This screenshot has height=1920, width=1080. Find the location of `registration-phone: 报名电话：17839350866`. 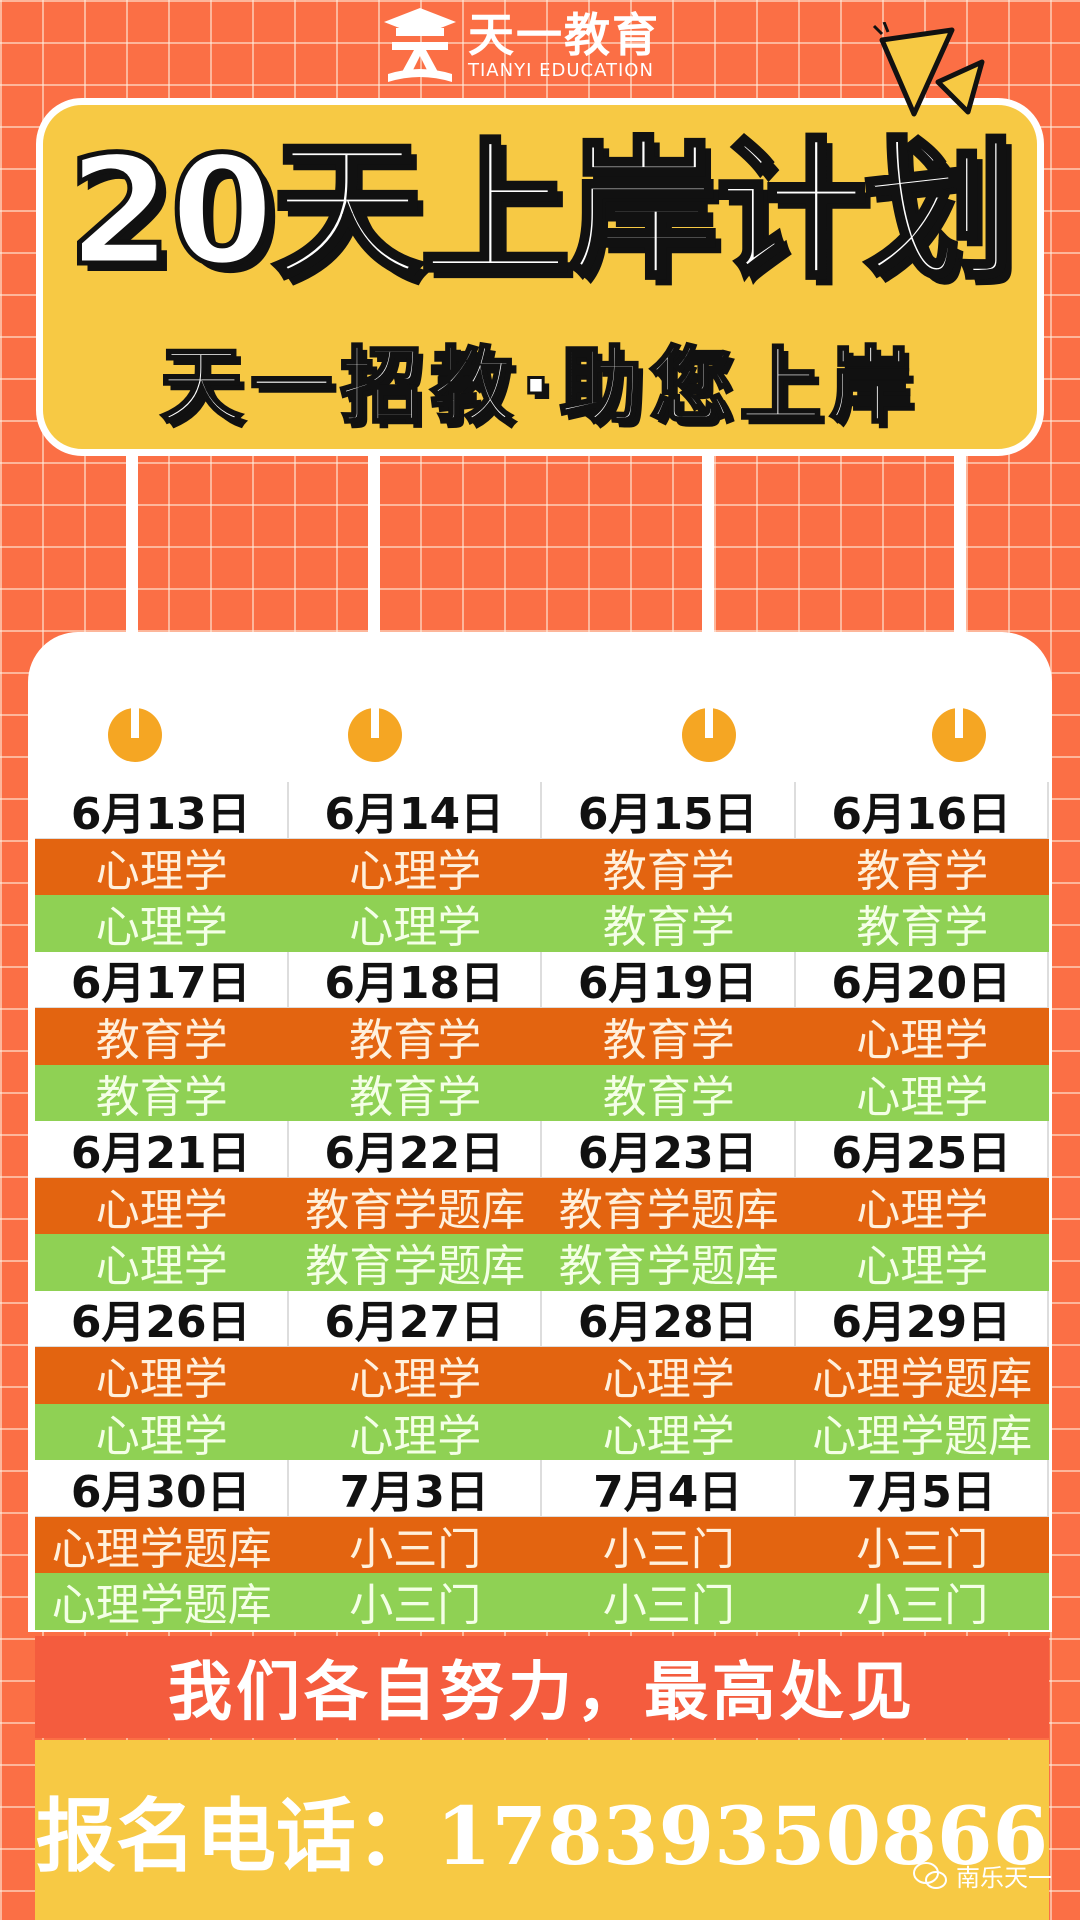

registration-phone: 报名电话：17839350866 is located at coordinates (542, 1830).